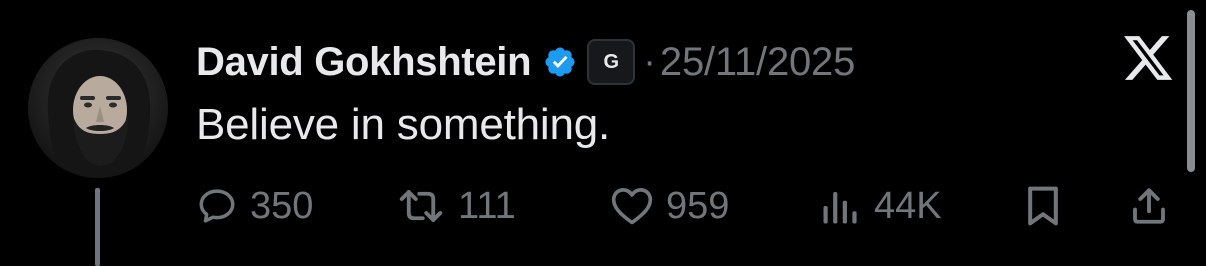 The image size is (1206, 266). I want to click on share-icon, so click(1149, 206).